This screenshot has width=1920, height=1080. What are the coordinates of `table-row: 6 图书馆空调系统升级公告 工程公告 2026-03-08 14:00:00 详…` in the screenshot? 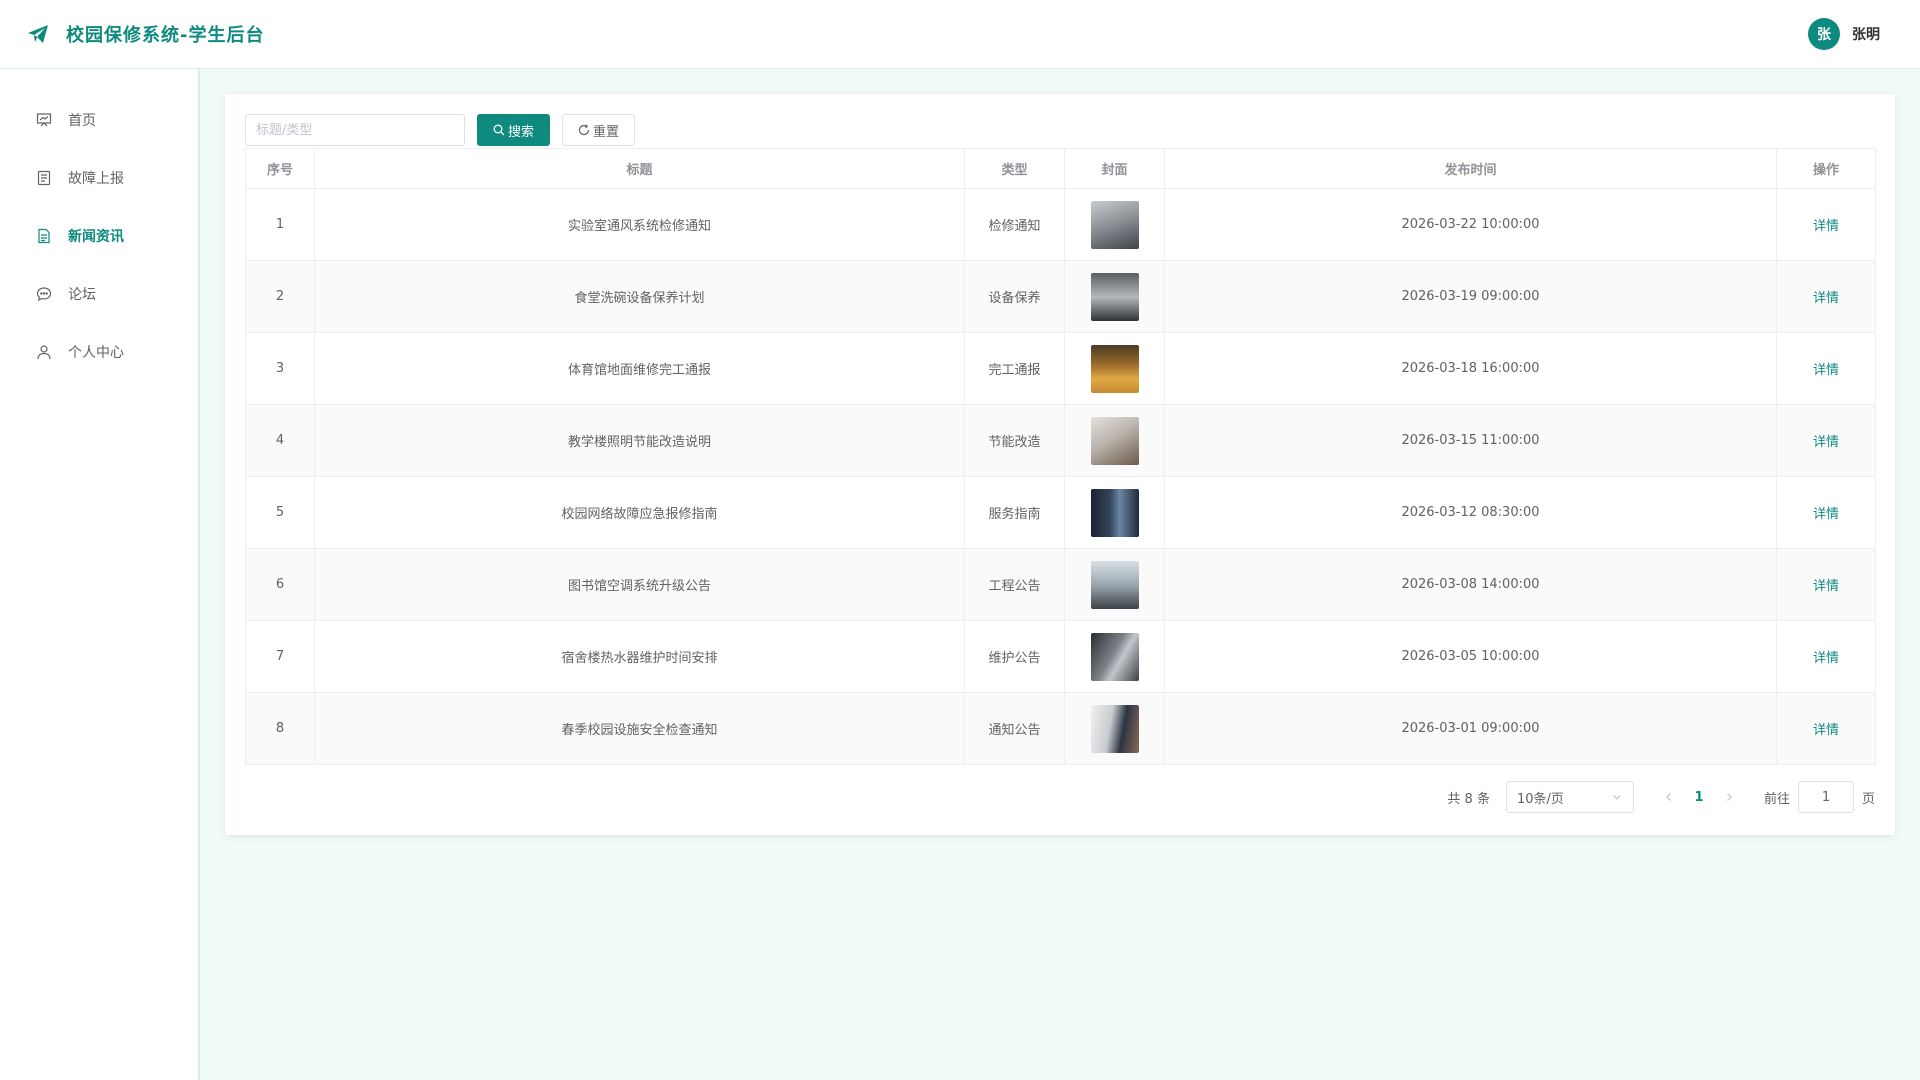 It's located at (1060, 584).